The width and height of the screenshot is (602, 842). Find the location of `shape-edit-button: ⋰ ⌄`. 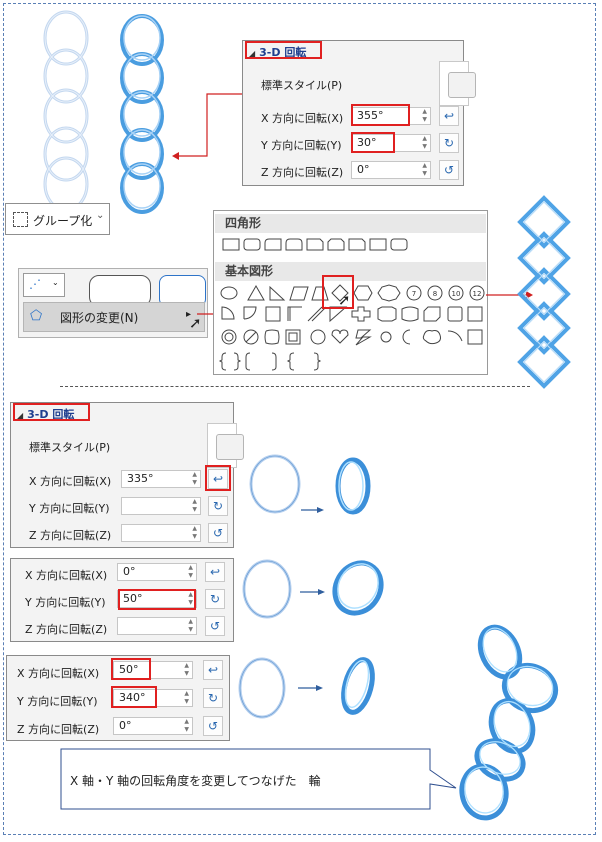

shape-edit-button: ⋰ ⌄ is located at coordinates (44, 285).